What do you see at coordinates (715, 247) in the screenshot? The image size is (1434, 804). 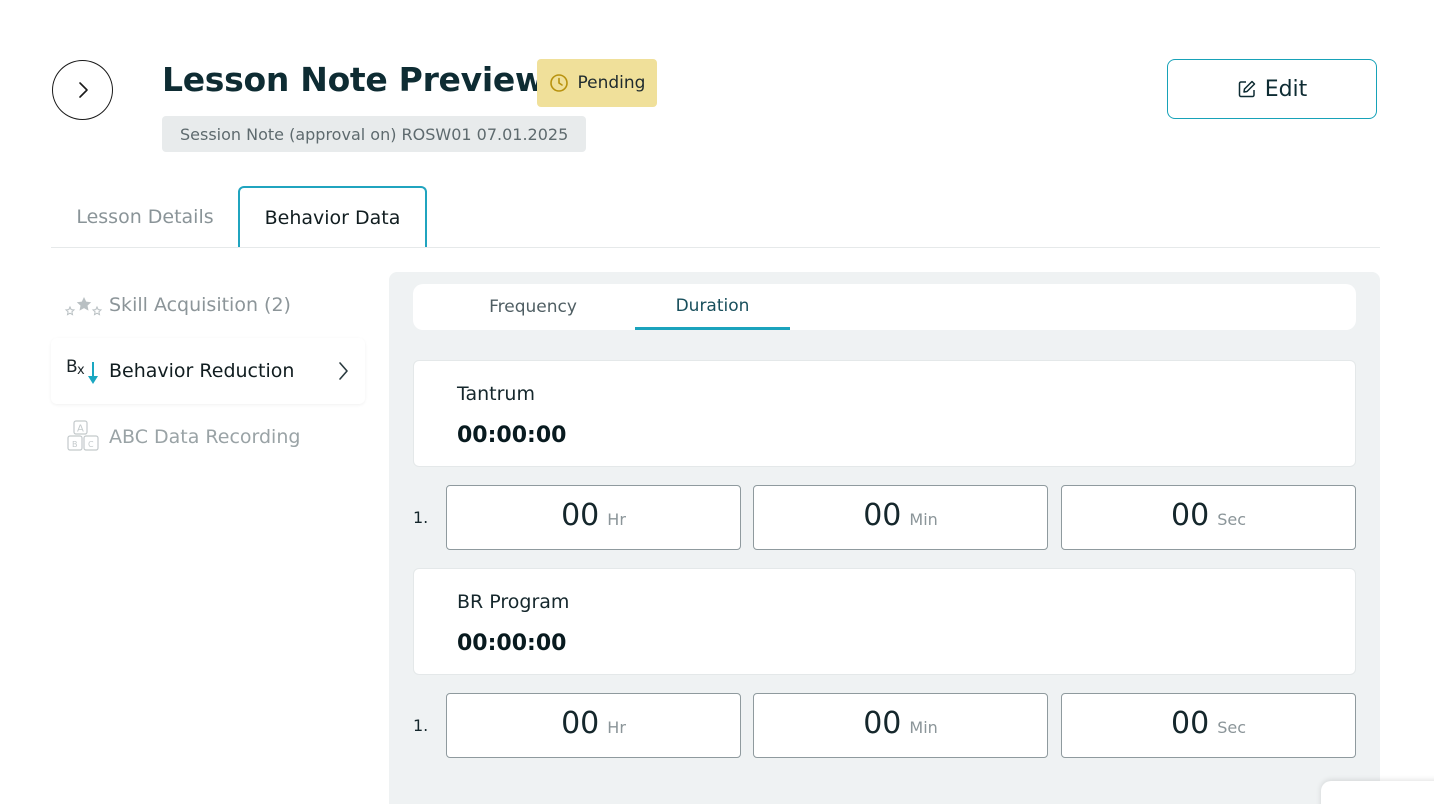 I see `tabs-divider` at bounding box center [715, 247].